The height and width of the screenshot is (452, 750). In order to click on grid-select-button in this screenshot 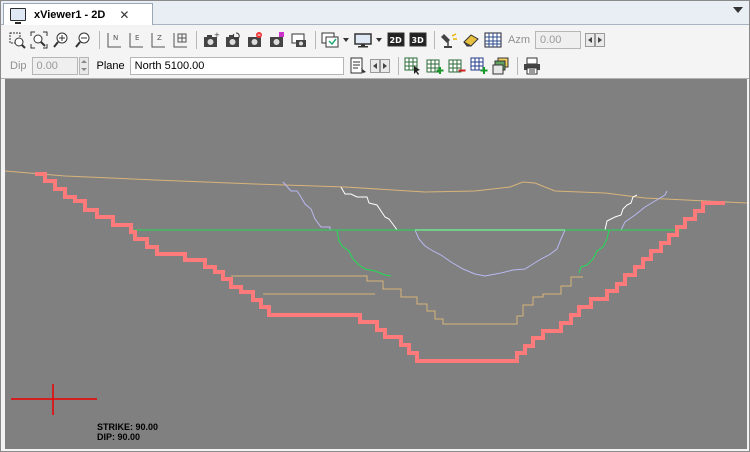, I will do `click(413, 66)`.